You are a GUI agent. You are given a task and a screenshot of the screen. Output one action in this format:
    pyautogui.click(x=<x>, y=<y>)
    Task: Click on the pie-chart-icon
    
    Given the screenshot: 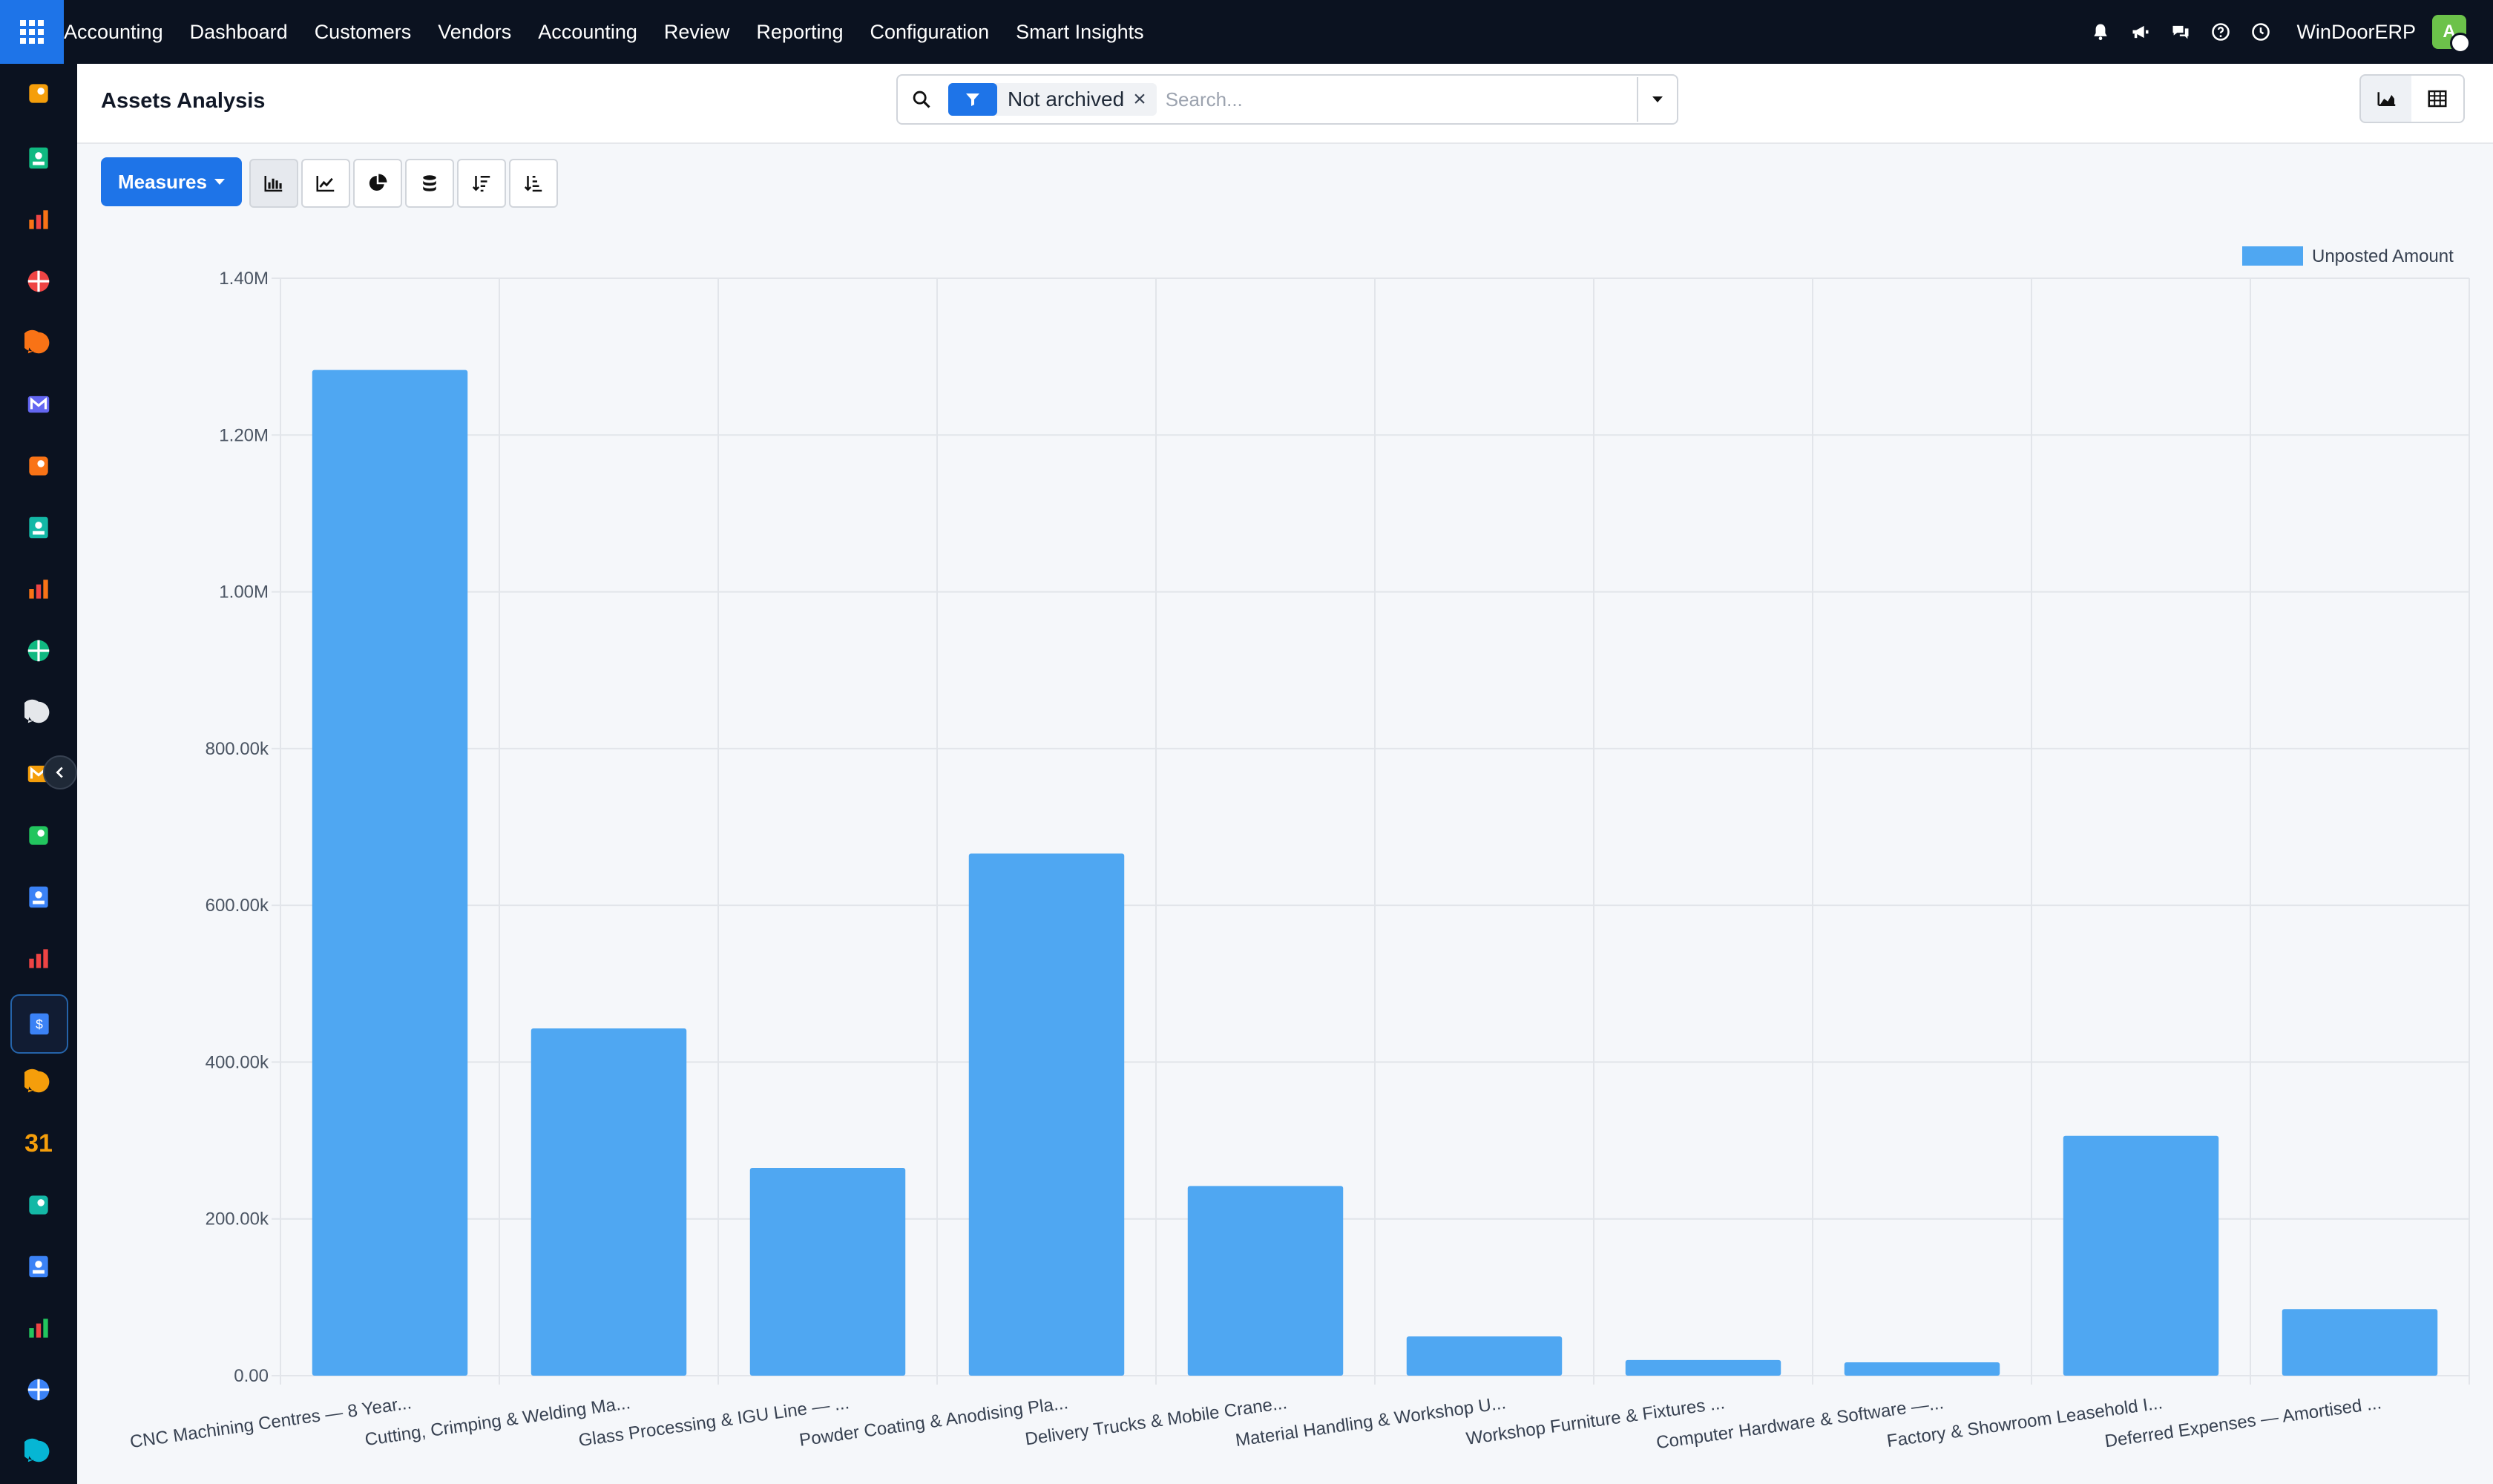 What is the action you would take?
    pyautogui.click(x=378, y=182)
    